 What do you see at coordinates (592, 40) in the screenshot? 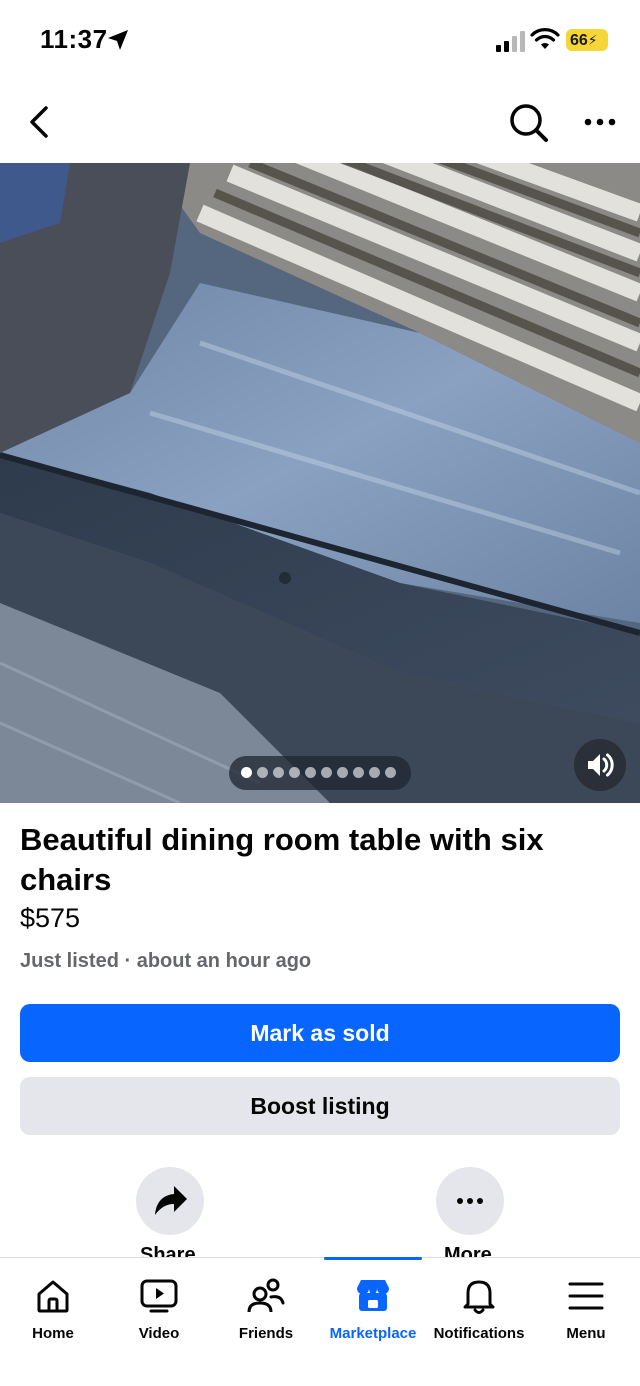
I see `charging-bolt-icon: ⚡` at bounding box center [592, 40].